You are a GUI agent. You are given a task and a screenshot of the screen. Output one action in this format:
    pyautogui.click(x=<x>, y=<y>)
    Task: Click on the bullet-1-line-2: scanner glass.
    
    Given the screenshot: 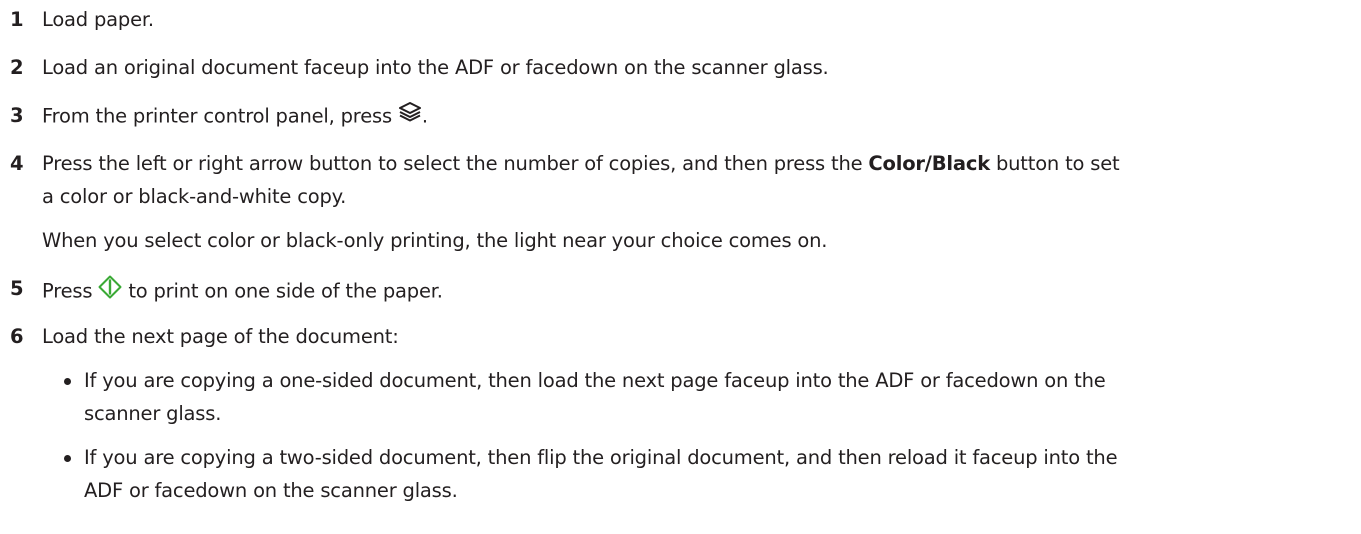 What is the action you would take?
    pyautogui.click(x=153, y=413)
    